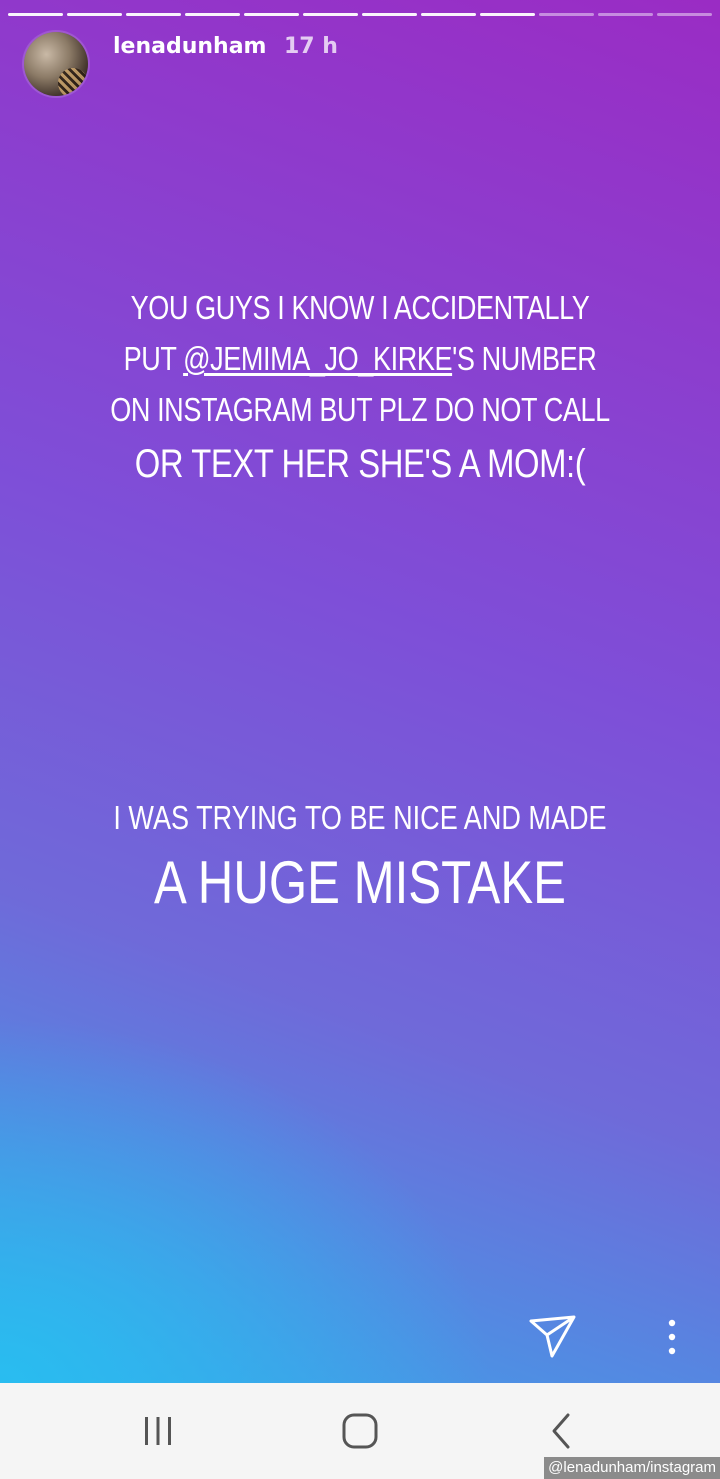 Image resolution: width=720 pixels, height=1479 pixels. What do you see at coordinates (311, 46) in the screenshot?
I see `post-timestamp: 17 h` at bounding box center [311, 46].